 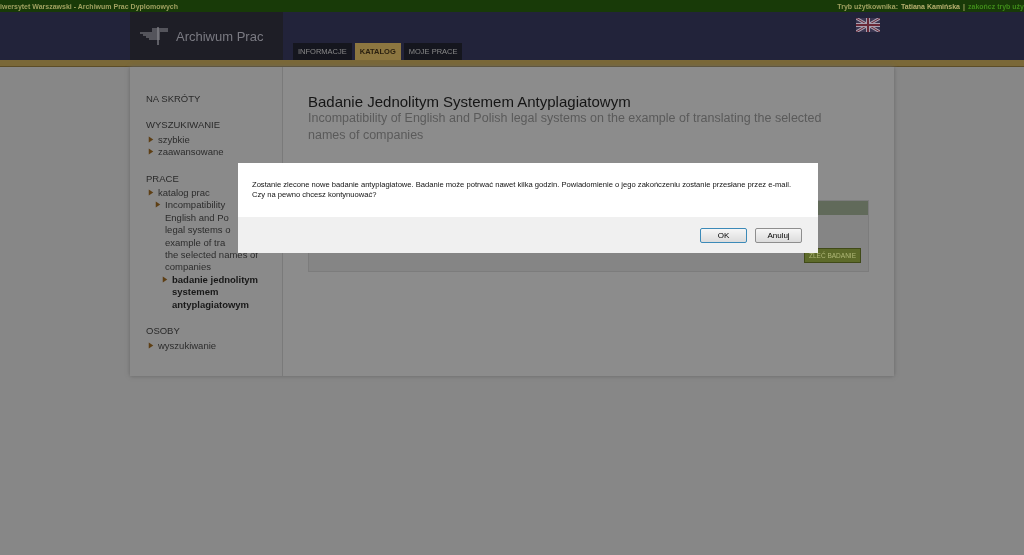 I want to click on cancel-button: Anuluj, so click(x=778, y=235).